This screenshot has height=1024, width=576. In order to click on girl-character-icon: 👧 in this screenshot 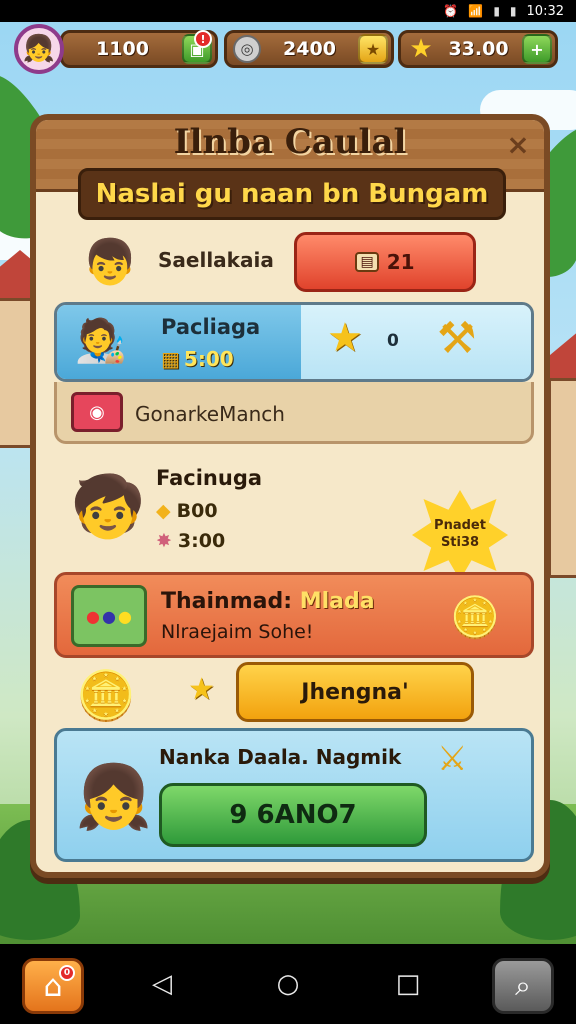, I will do `click(114, 796)`.